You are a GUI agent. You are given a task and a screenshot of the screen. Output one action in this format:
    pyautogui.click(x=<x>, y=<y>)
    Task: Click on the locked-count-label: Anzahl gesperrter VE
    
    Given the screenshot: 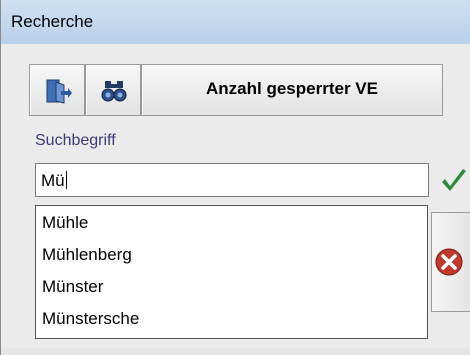 What is the action you would take?
    pyautogui.click(x=292, y=88)
    